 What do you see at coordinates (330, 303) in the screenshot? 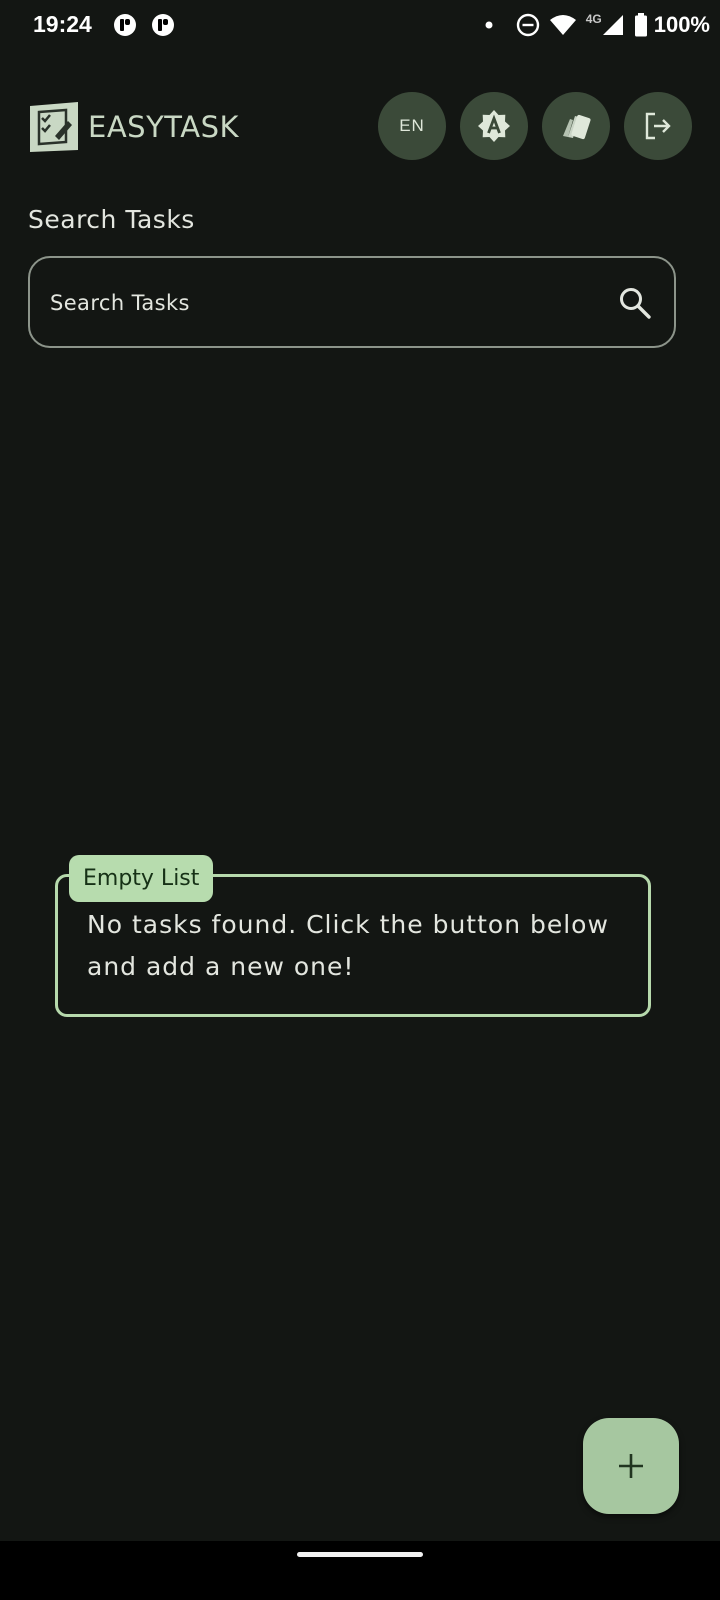
I see `search-input` at bounding box center [330, 303].